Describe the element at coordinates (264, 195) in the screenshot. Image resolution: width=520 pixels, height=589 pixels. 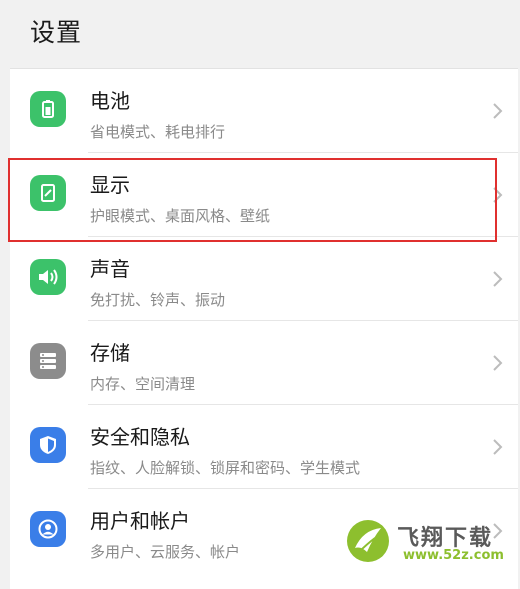
I see `settings-item-display: 显示 护眼模式、桌面风格、壁纸` at that location.